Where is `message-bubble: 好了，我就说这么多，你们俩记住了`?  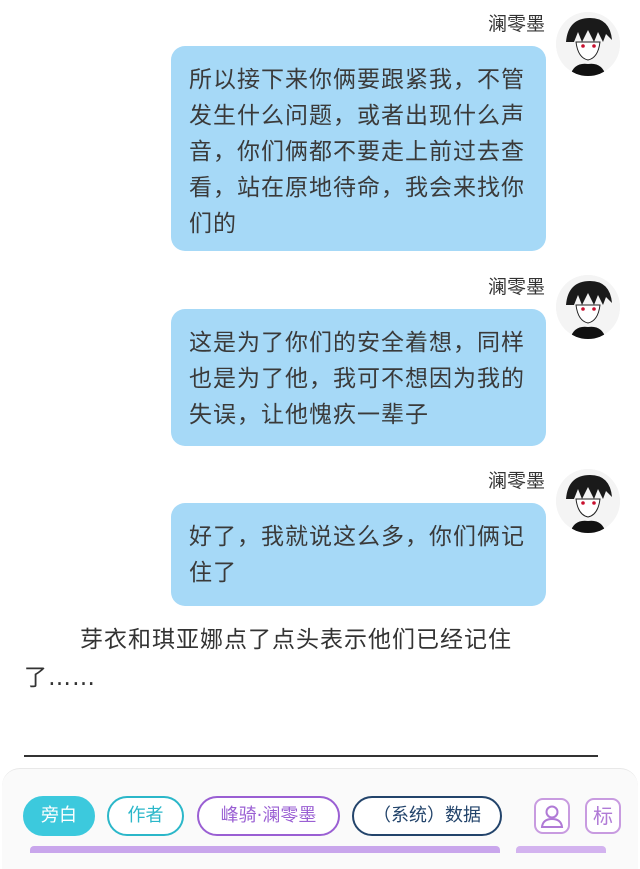
message-bubble: 好了，我就说这么多，你们俩记住了 is located at coordinates (358, 554).